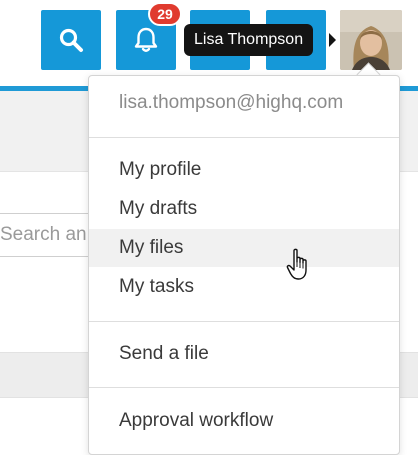  Describe the element at coordinates (146, 39) in the screenshot. I see `bell-icon` at that location.